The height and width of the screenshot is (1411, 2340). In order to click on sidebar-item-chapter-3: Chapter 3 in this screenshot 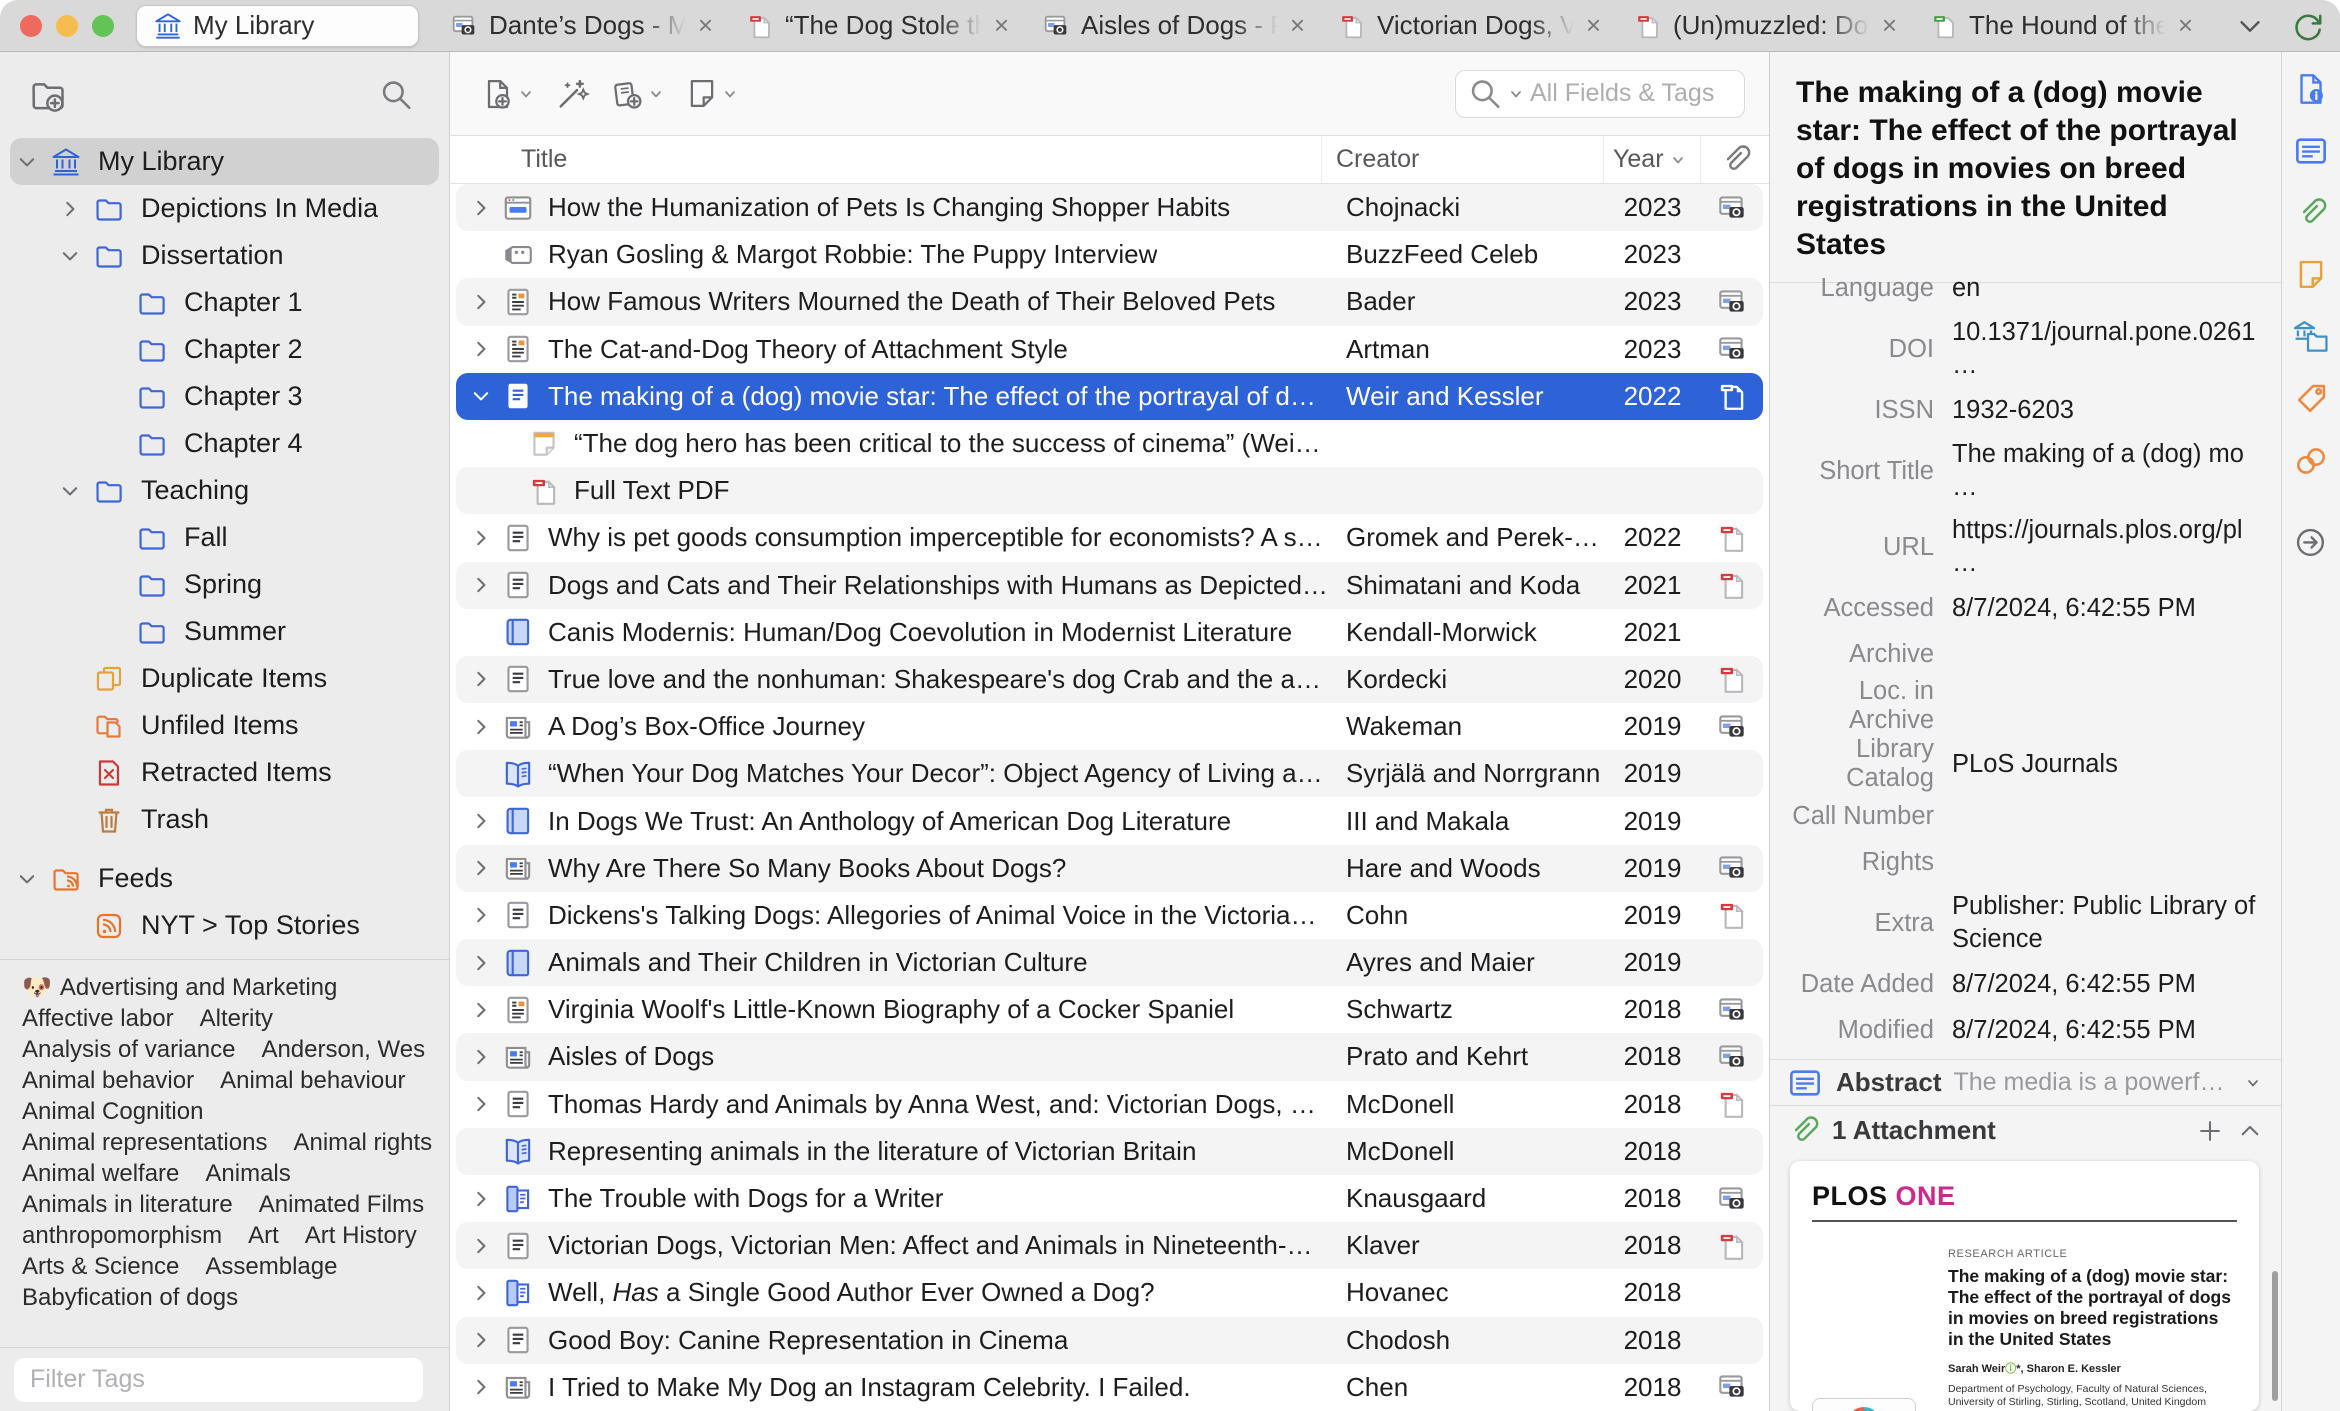, I will do `click(224, 396)`.